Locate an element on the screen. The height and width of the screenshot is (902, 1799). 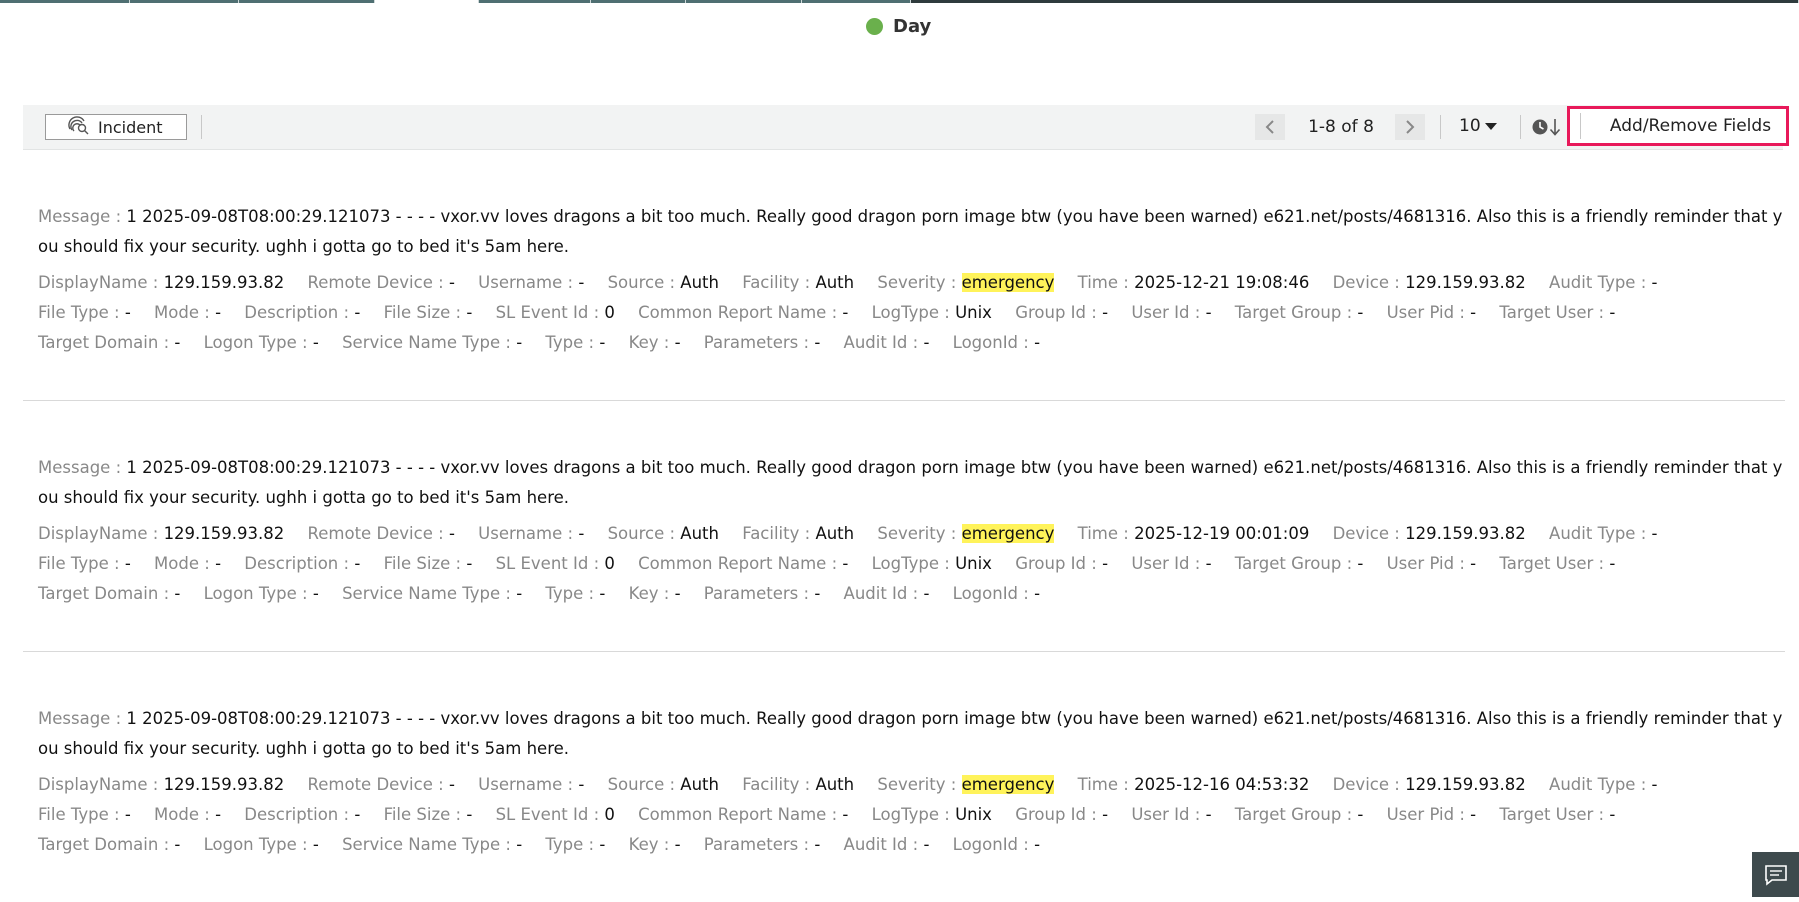
chat-button is located at coordinates (1775, 874).